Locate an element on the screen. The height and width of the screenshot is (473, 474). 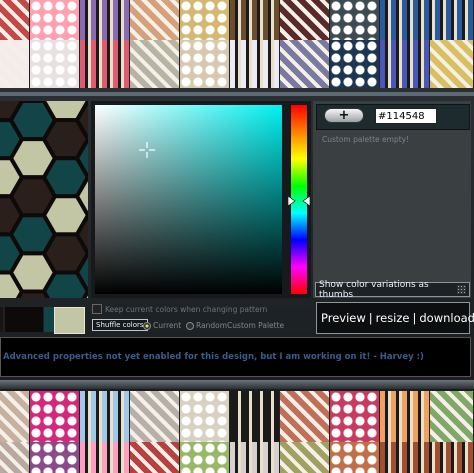
add-color-button: + is located at coordinates (344, 115).